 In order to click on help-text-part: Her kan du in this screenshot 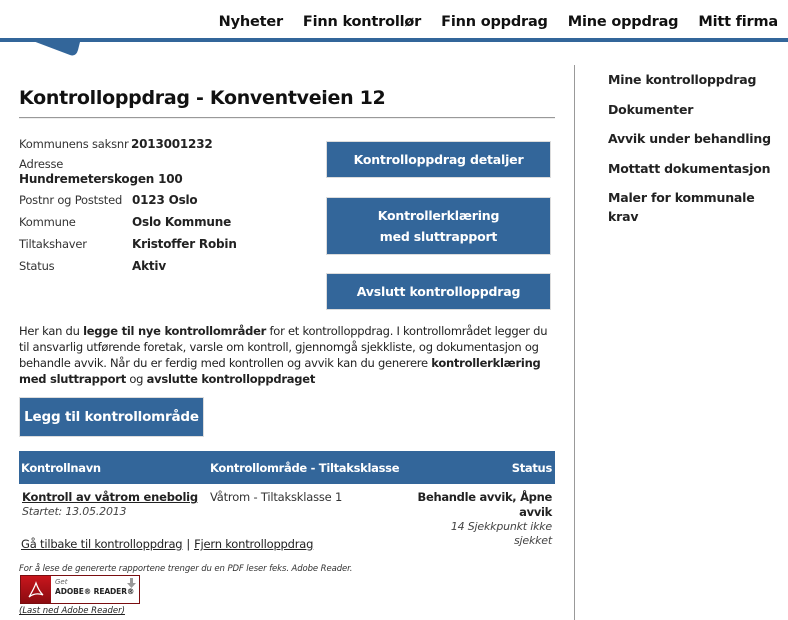, I will do `click(51, 331)`.